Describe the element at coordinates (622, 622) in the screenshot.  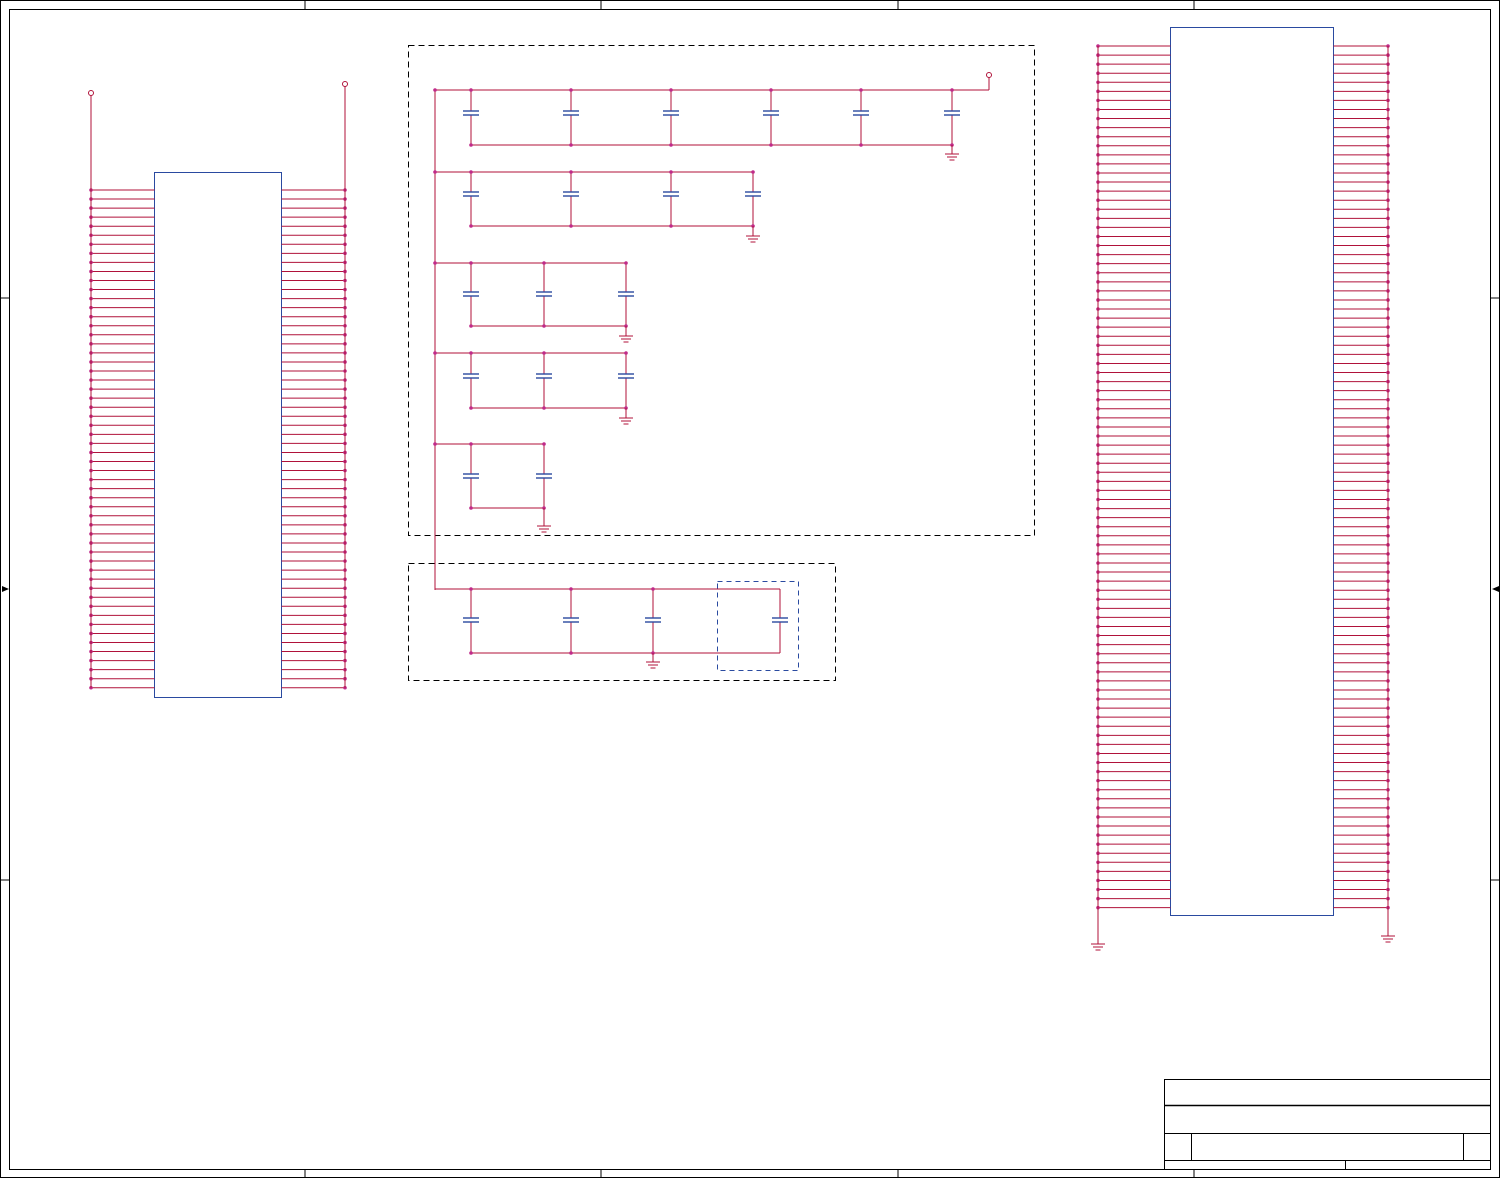
I see `bulk-capacitor-group` at that location.